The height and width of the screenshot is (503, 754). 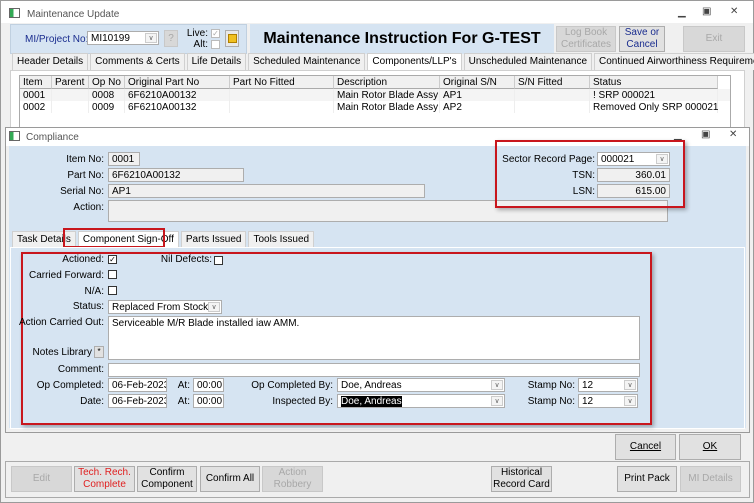 What do you see at coordinates (477, 82) in the screenshot?
I see `column-header: Original S/N` at bounding box center [477, 82].